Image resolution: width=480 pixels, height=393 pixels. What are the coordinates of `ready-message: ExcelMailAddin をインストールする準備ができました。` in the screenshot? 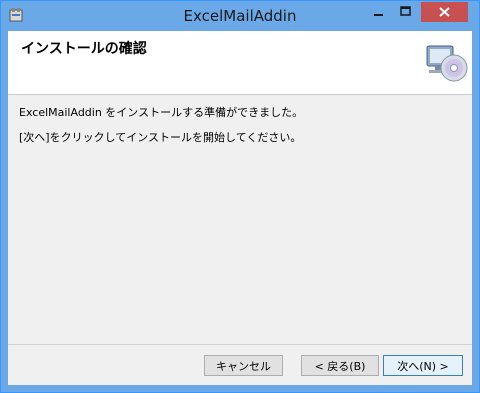 It's located at (161, 112).